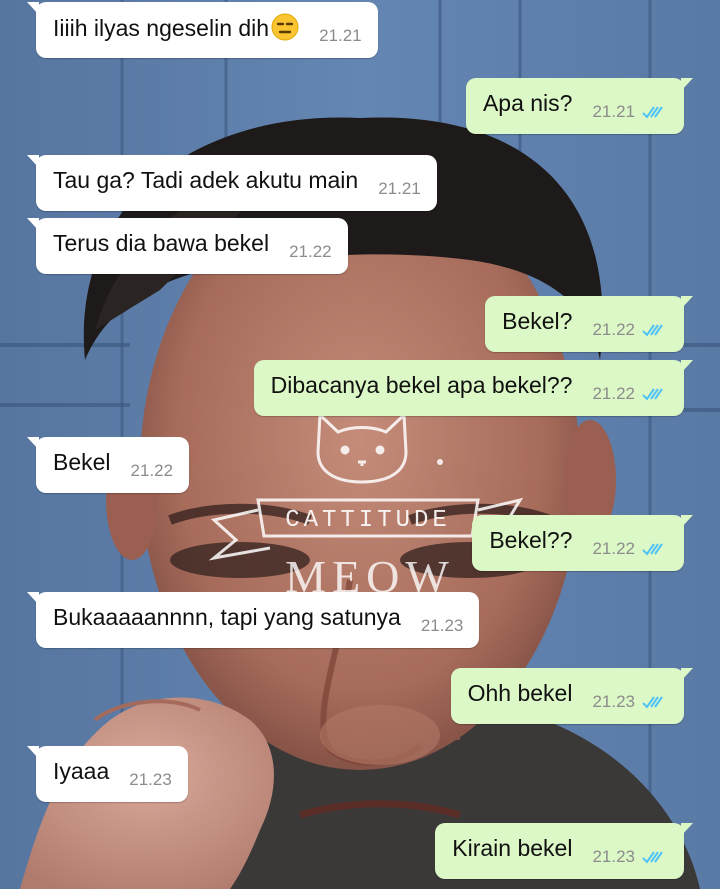 The height and width of the screenshot is (889, 720). What do you see at coordinates (512, 847) in the screenshot?
I see `message-text: Kirain bekel` at bounding box center [512, 847].